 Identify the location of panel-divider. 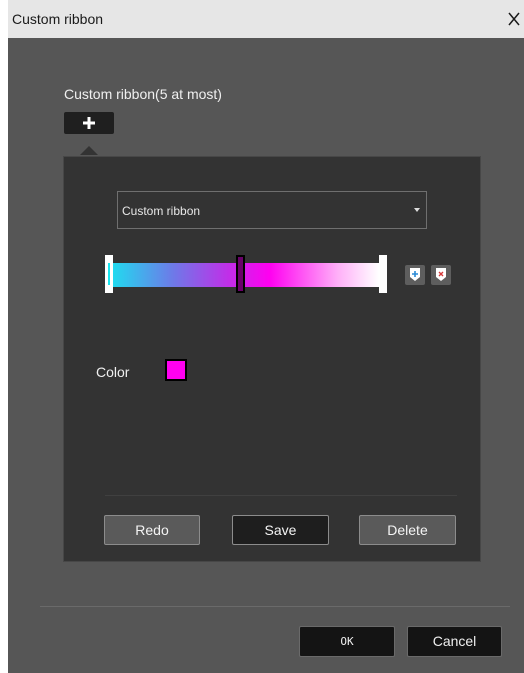
(281, 495).